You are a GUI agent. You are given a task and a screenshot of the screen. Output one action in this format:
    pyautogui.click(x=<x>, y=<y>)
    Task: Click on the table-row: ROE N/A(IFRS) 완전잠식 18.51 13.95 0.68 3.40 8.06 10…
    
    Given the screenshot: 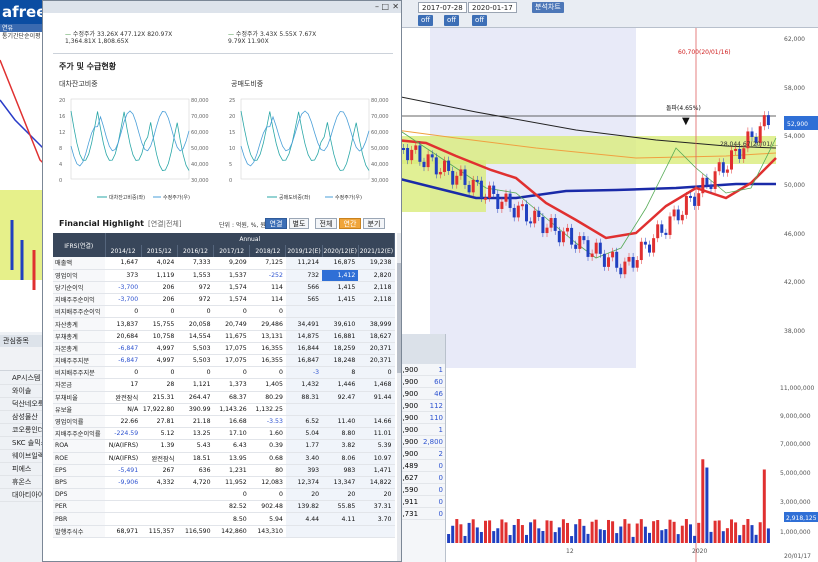 What is the action you would take?
    pyautogui.click(x=224, y=458)
    